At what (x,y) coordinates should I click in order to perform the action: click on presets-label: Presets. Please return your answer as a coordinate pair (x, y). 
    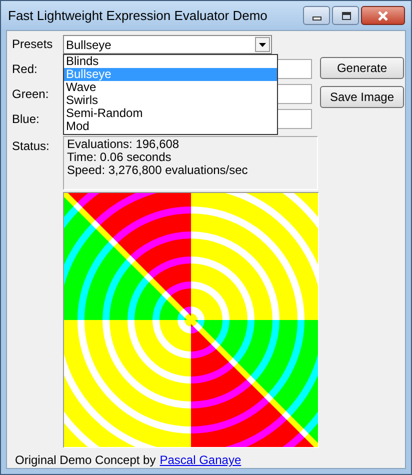
    Looking at the image, I should click on (33, 43).